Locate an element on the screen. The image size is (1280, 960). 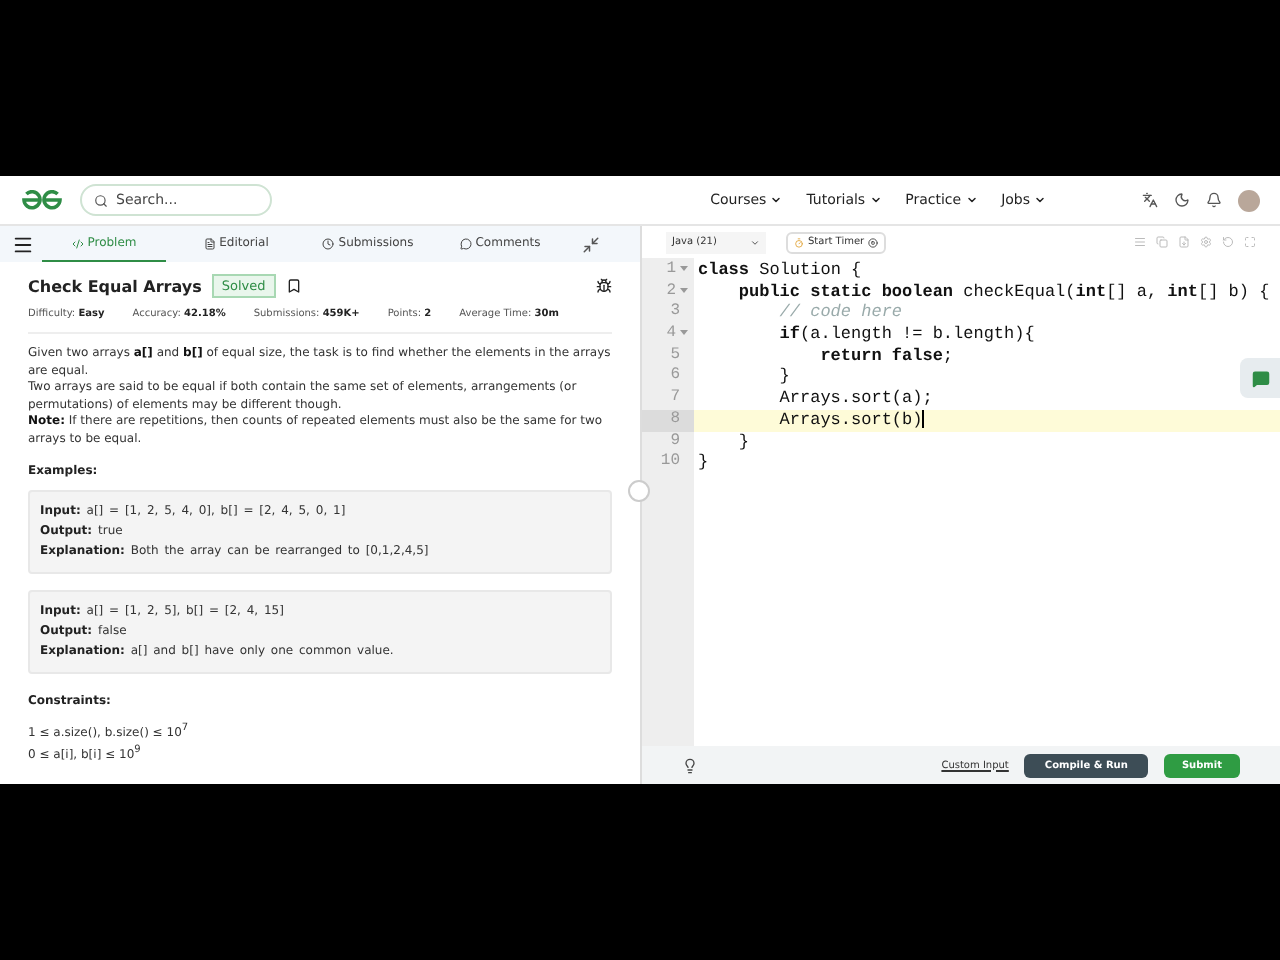
settings-icon is located at coordinates (1206, 242).